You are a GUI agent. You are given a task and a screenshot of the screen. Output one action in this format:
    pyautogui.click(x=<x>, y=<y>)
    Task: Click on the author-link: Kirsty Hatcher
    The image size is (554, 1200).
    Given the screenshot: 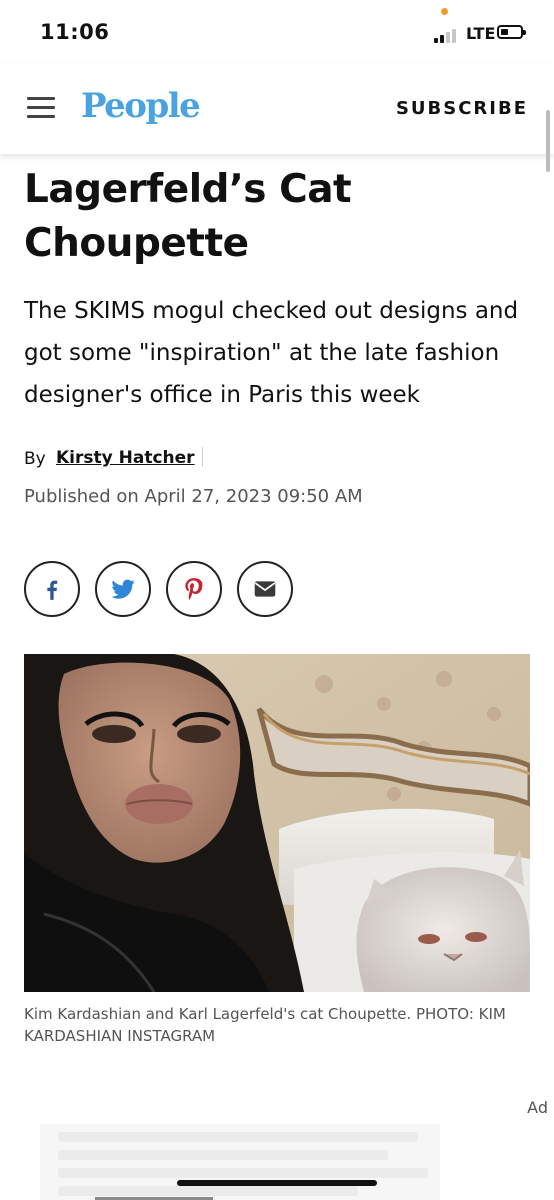 What is the action you would take?
    pyautogui.click(x=125, y=458)
    